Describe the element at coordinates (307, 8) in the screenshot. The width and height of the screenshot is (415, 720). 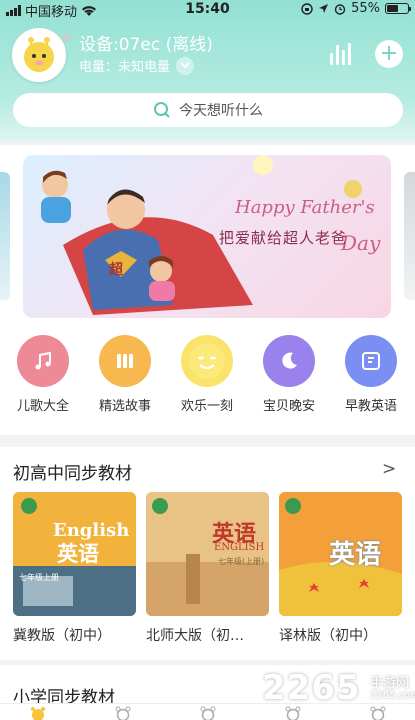
I see `lock-rotation-icon` at that location.